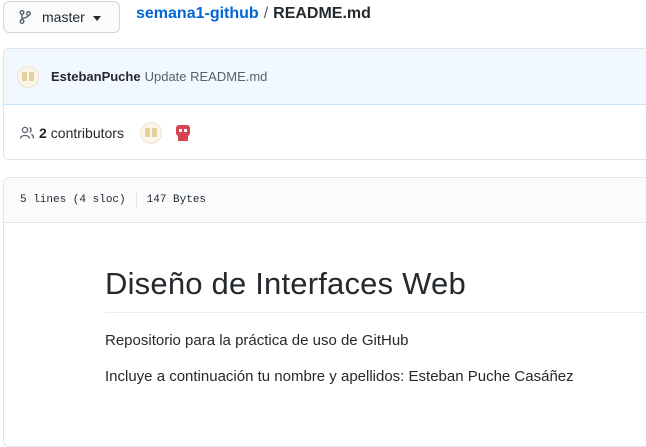  What do you see at coordinates (27, 133) in the screenshot?
I see `people-icon` at bounding box center [27, 133].